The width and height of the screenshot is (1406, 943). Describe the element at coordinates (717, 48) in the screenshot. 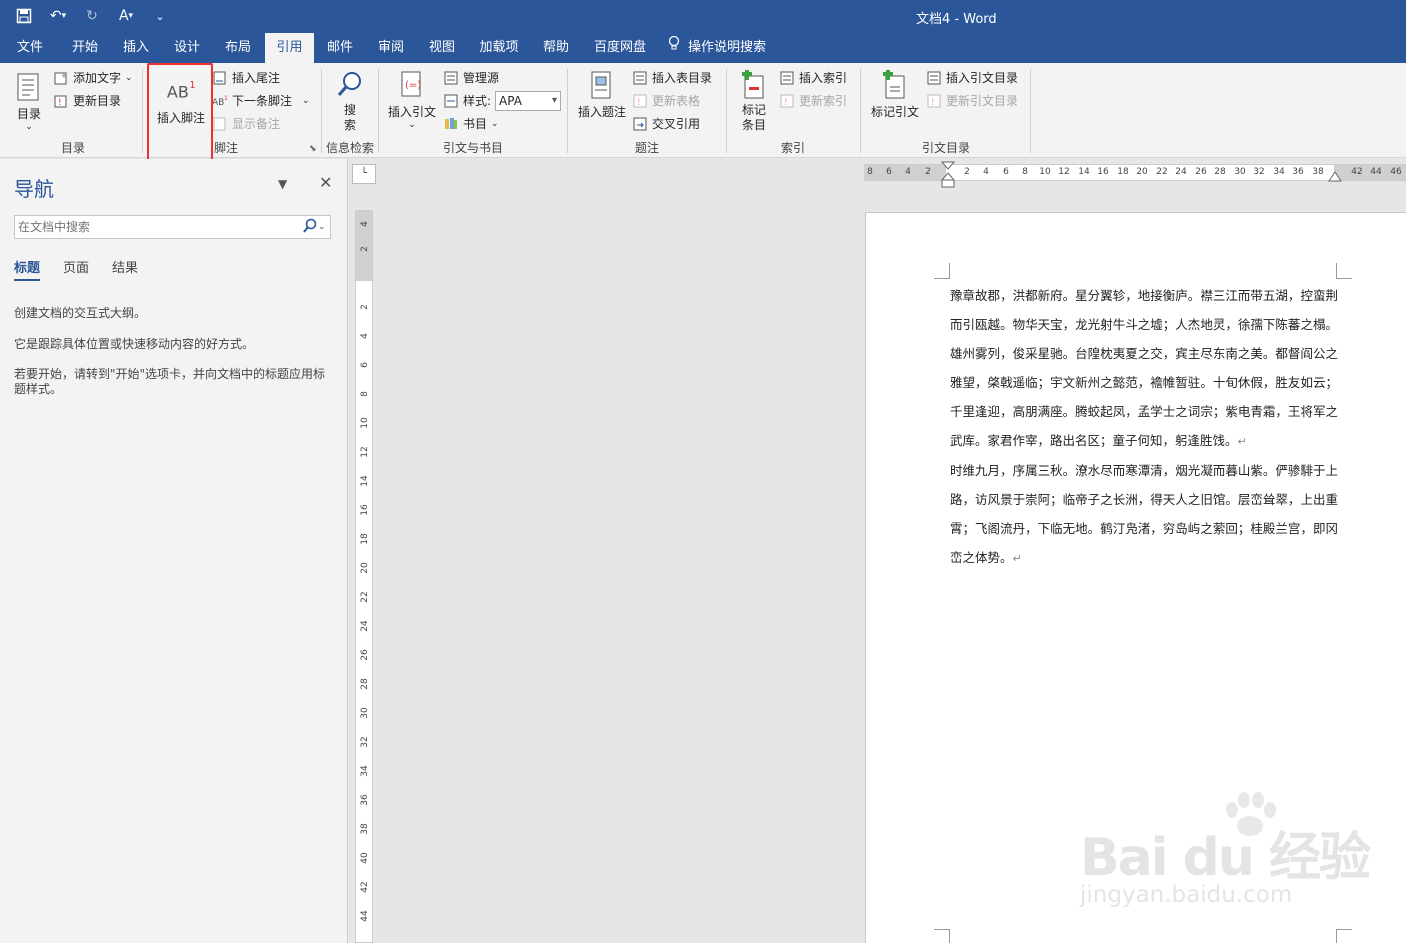

I see `tell-me: 操作说明搜索` at that location.